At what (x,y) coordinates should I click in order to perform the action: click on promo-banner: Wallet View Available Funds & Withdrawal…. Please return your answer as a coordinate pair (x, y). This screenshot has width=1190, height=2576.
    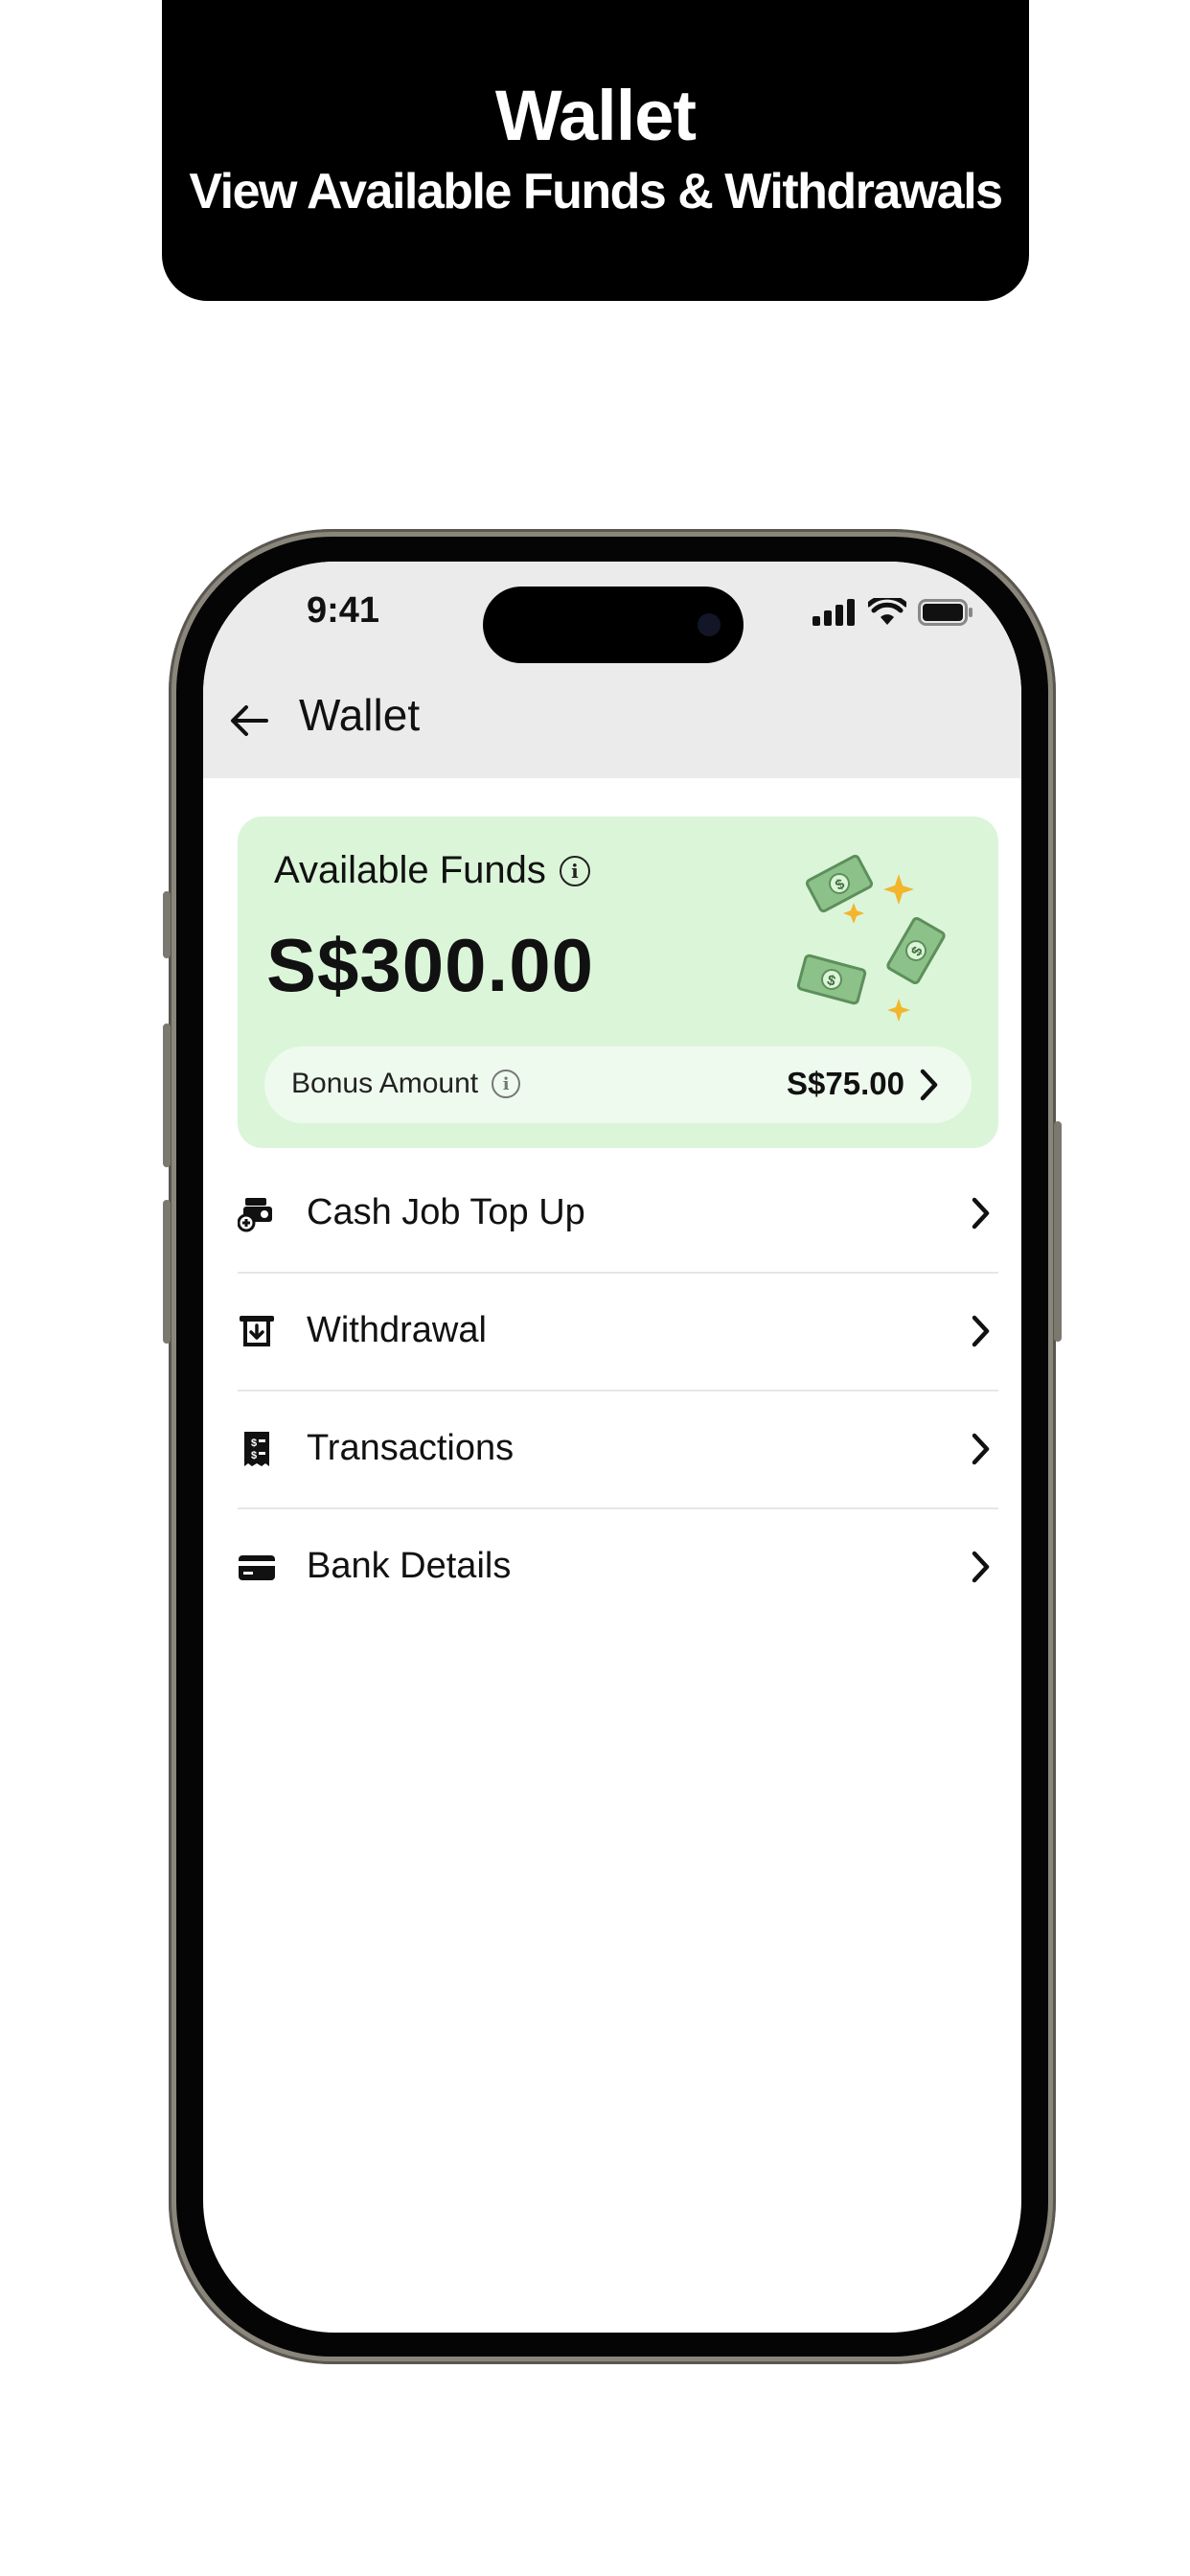
    Looking at the image, I should click on (595, 150).